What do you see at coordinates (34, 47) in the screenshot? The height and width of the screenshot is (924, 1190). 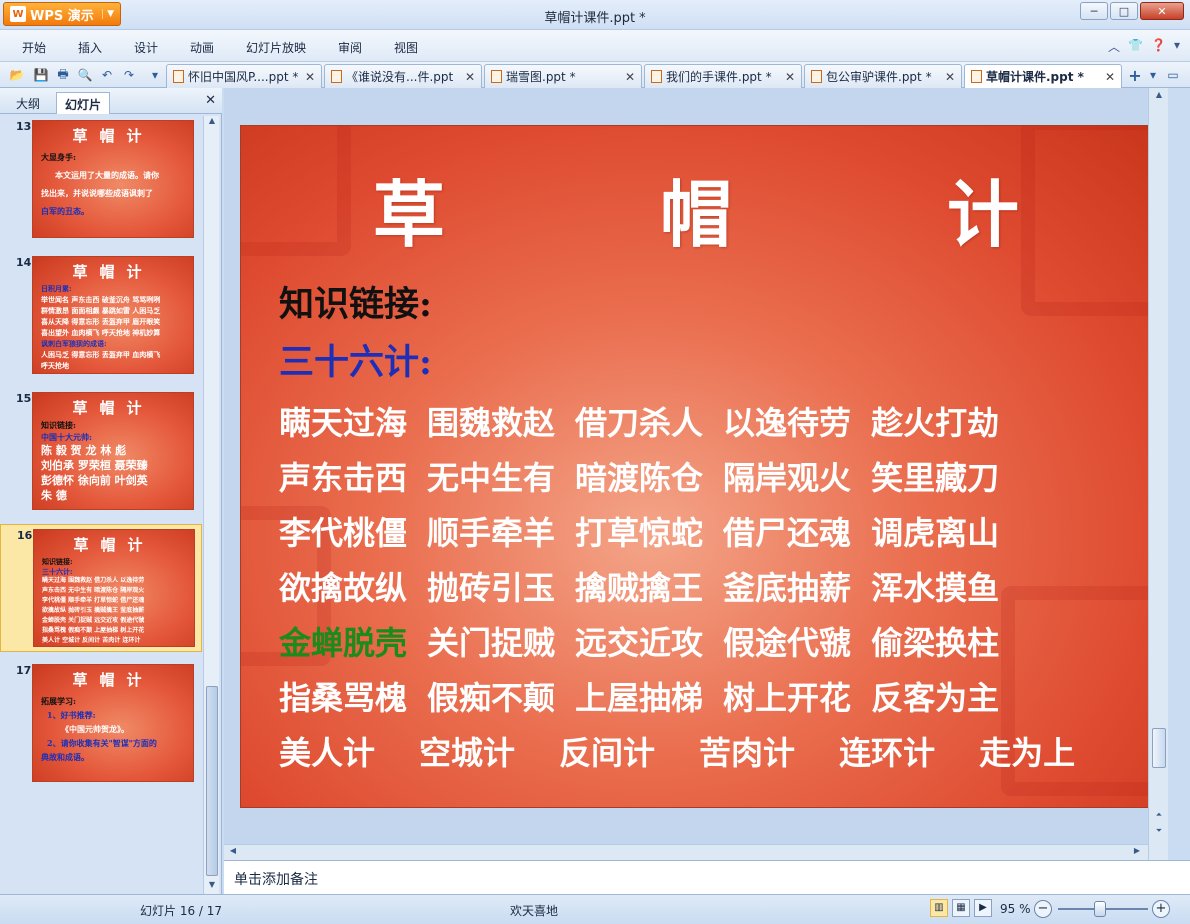 I see `menu-home: 开始` at bounding box center [34, 47].